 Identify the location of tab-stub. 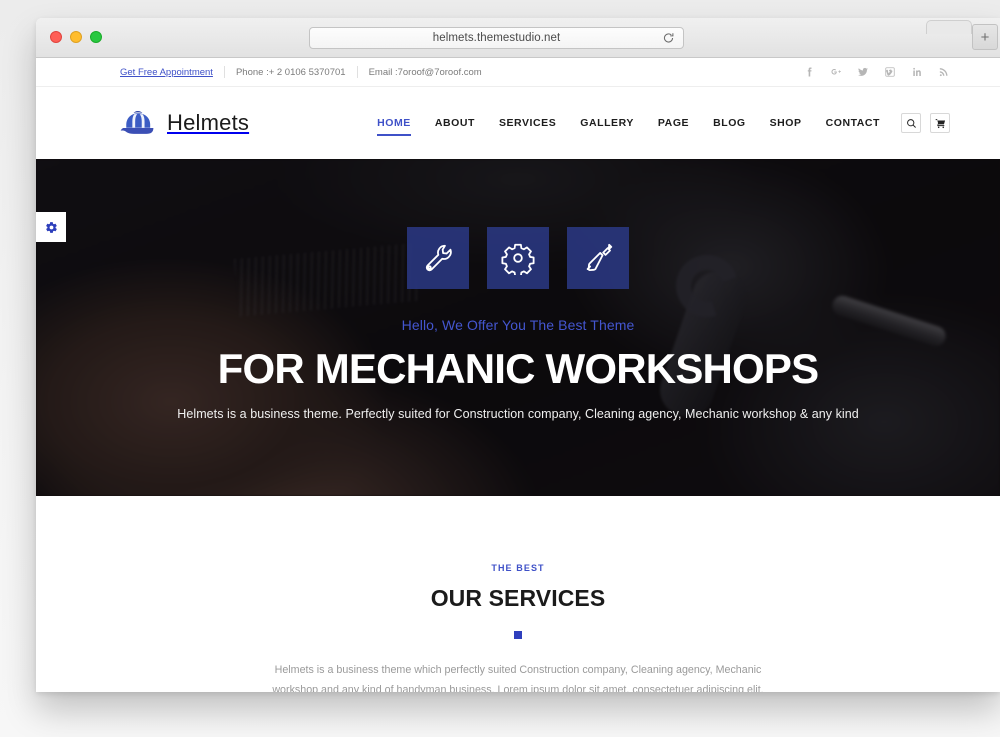
(949, 27).